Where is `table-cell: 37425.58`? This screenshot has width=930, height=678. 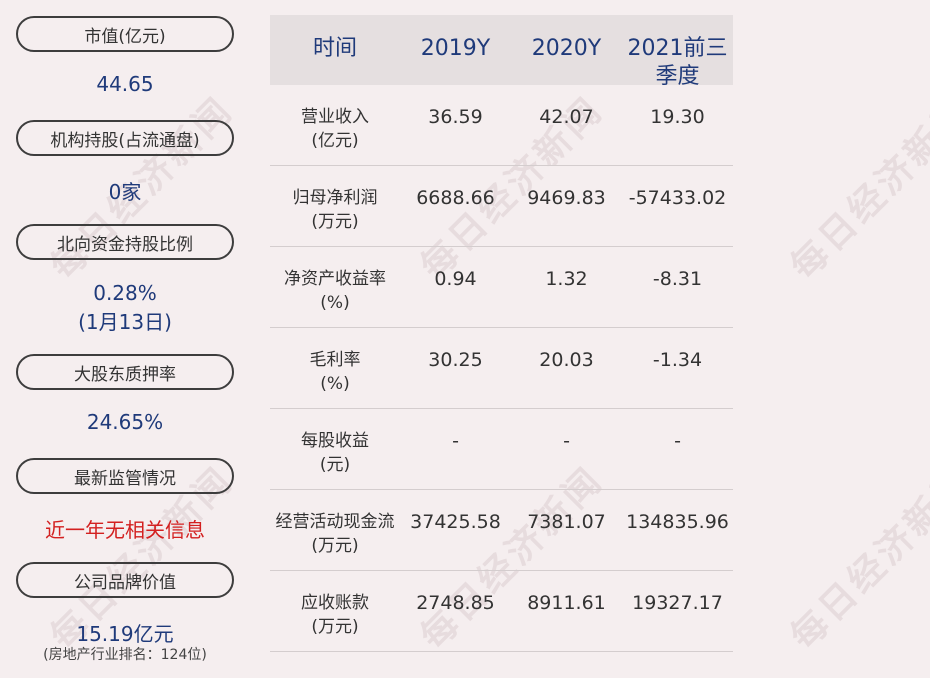
table-cell: 37425.58 is located at coordinates (455, 522).